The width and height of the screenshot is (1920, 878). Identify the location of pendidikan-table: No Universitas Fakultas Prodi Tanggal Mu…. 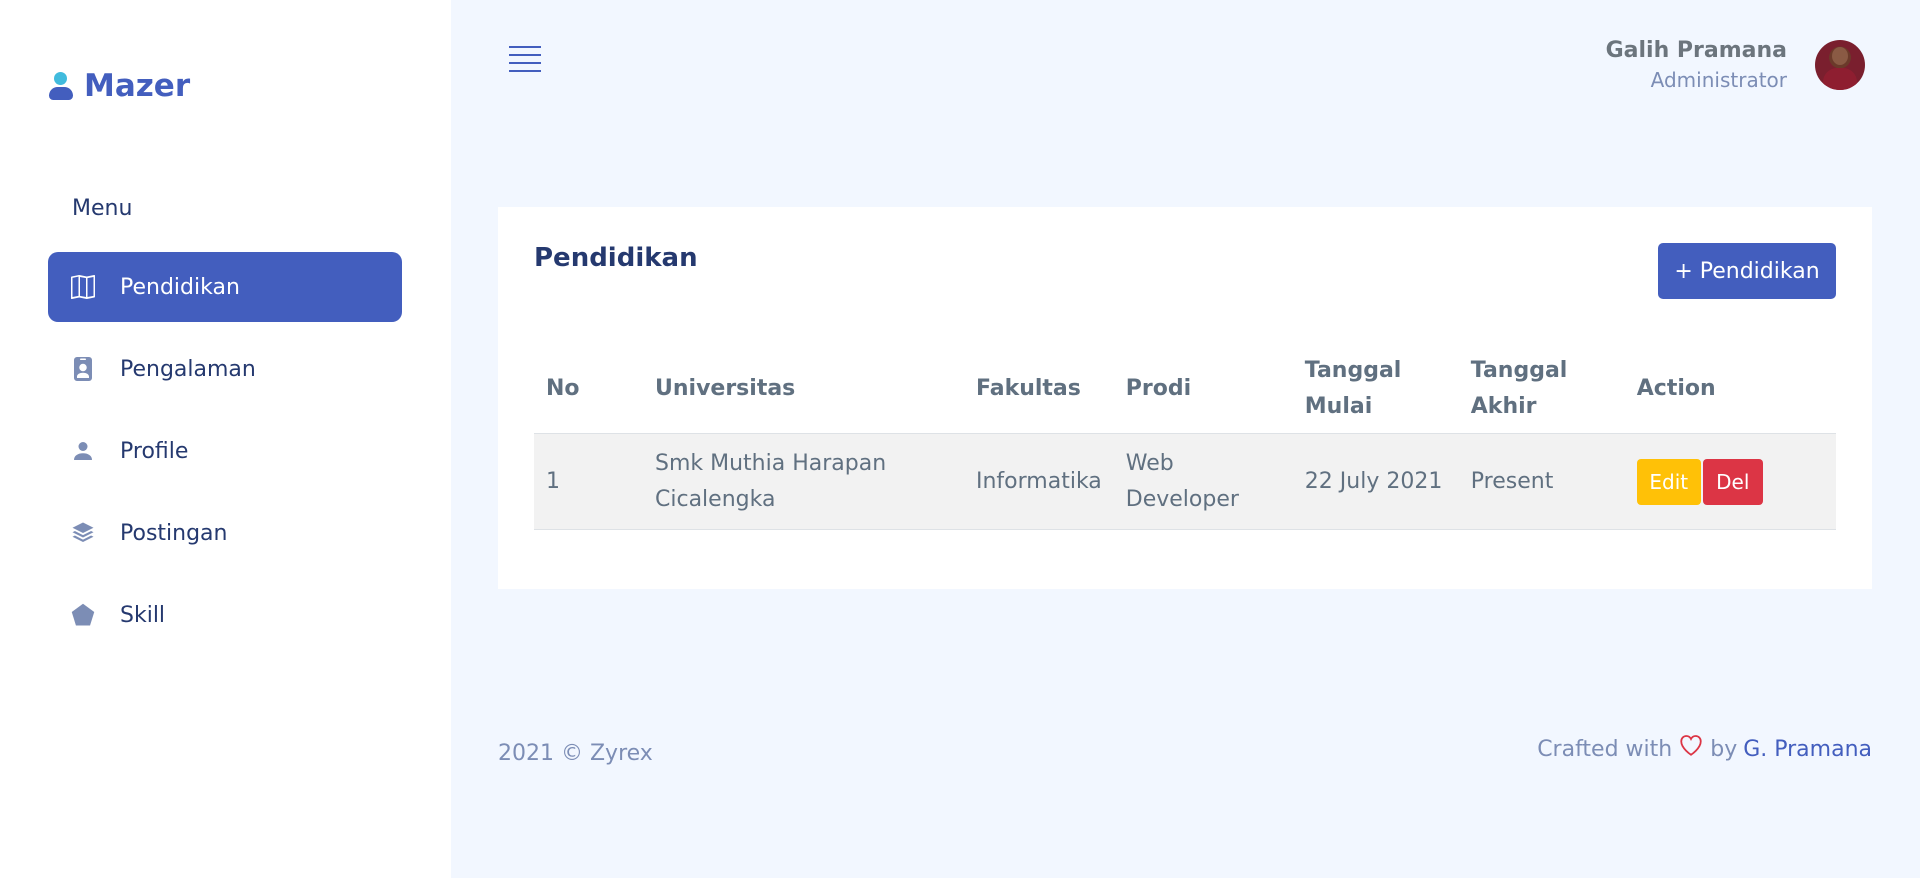
(1185, 437).